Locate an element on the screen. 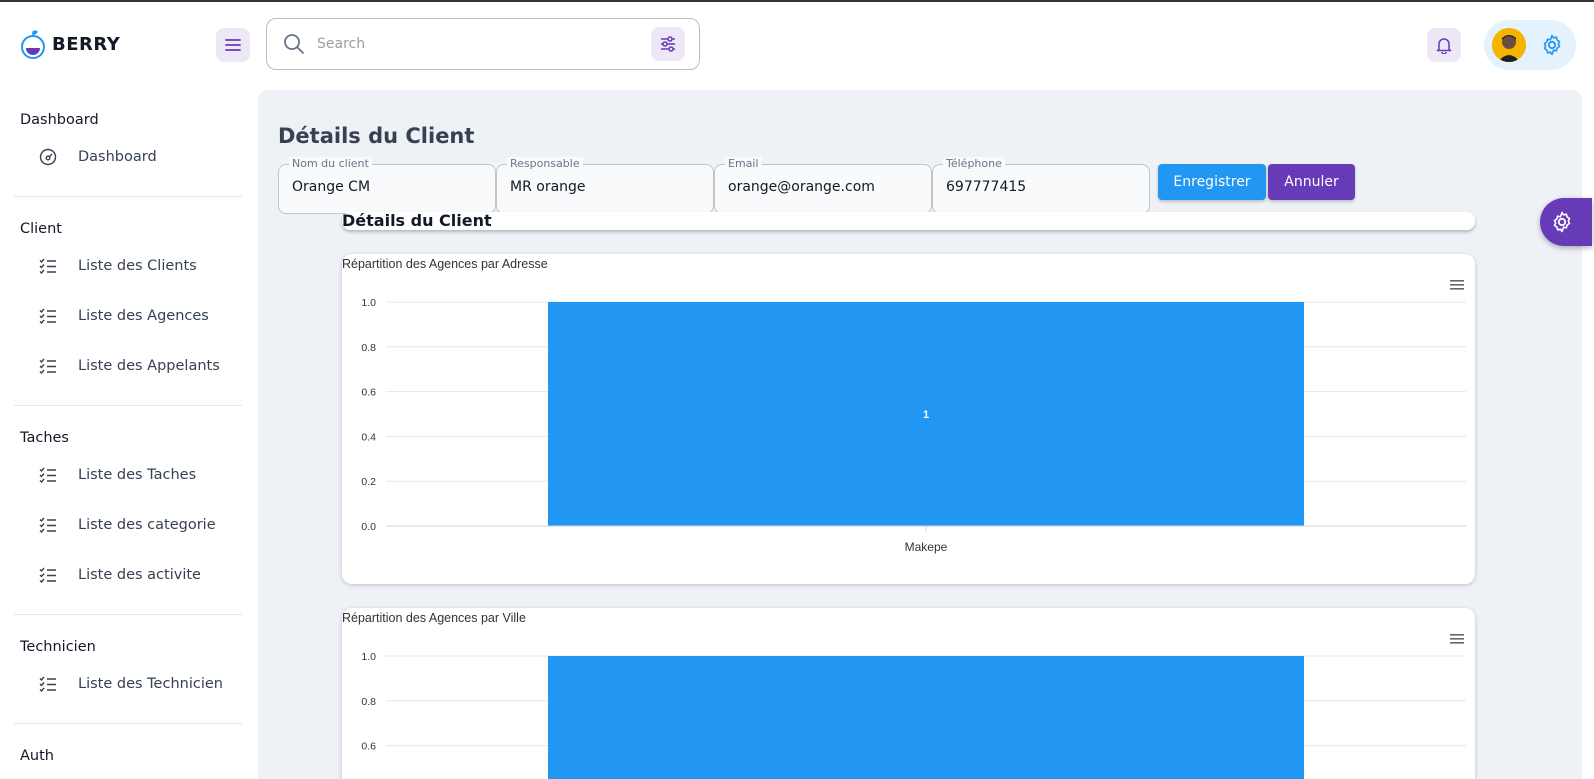  telephone-label: Téléphone is located at coordinates (974, 163).